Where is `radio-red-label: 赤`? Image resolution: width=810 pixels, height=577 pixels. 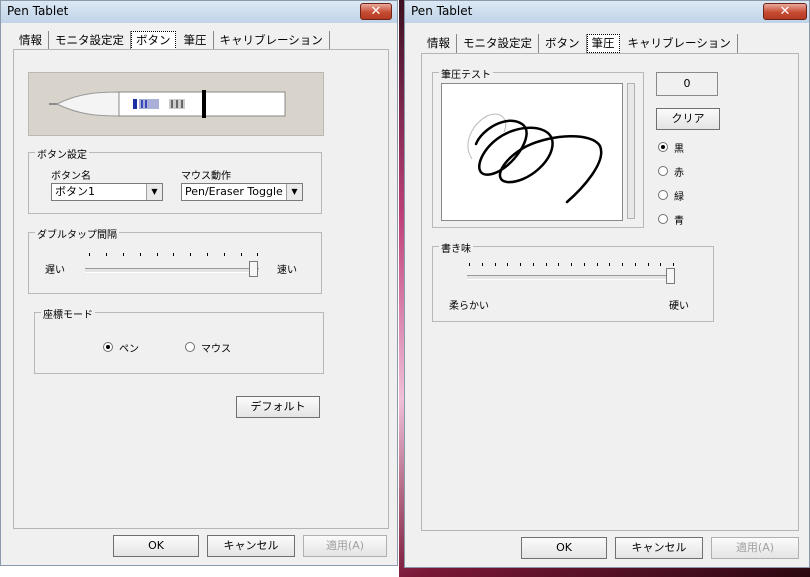
radio-red-label: 赤 is located at coordinates (679, 173).